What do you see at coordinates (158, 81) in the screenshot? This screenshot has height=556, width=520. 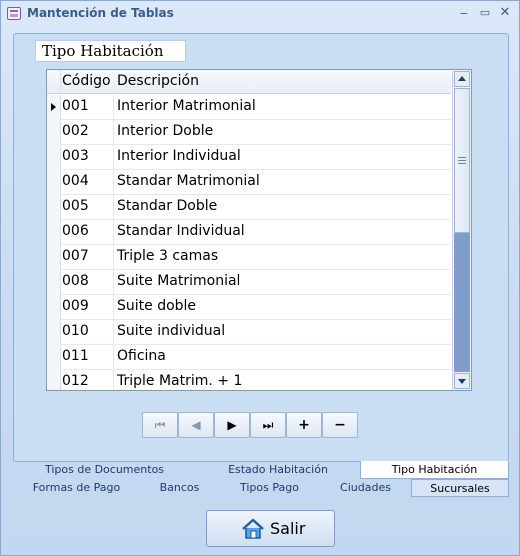 I see `column-header-description: Descripción` at bounding box center [158, 81].